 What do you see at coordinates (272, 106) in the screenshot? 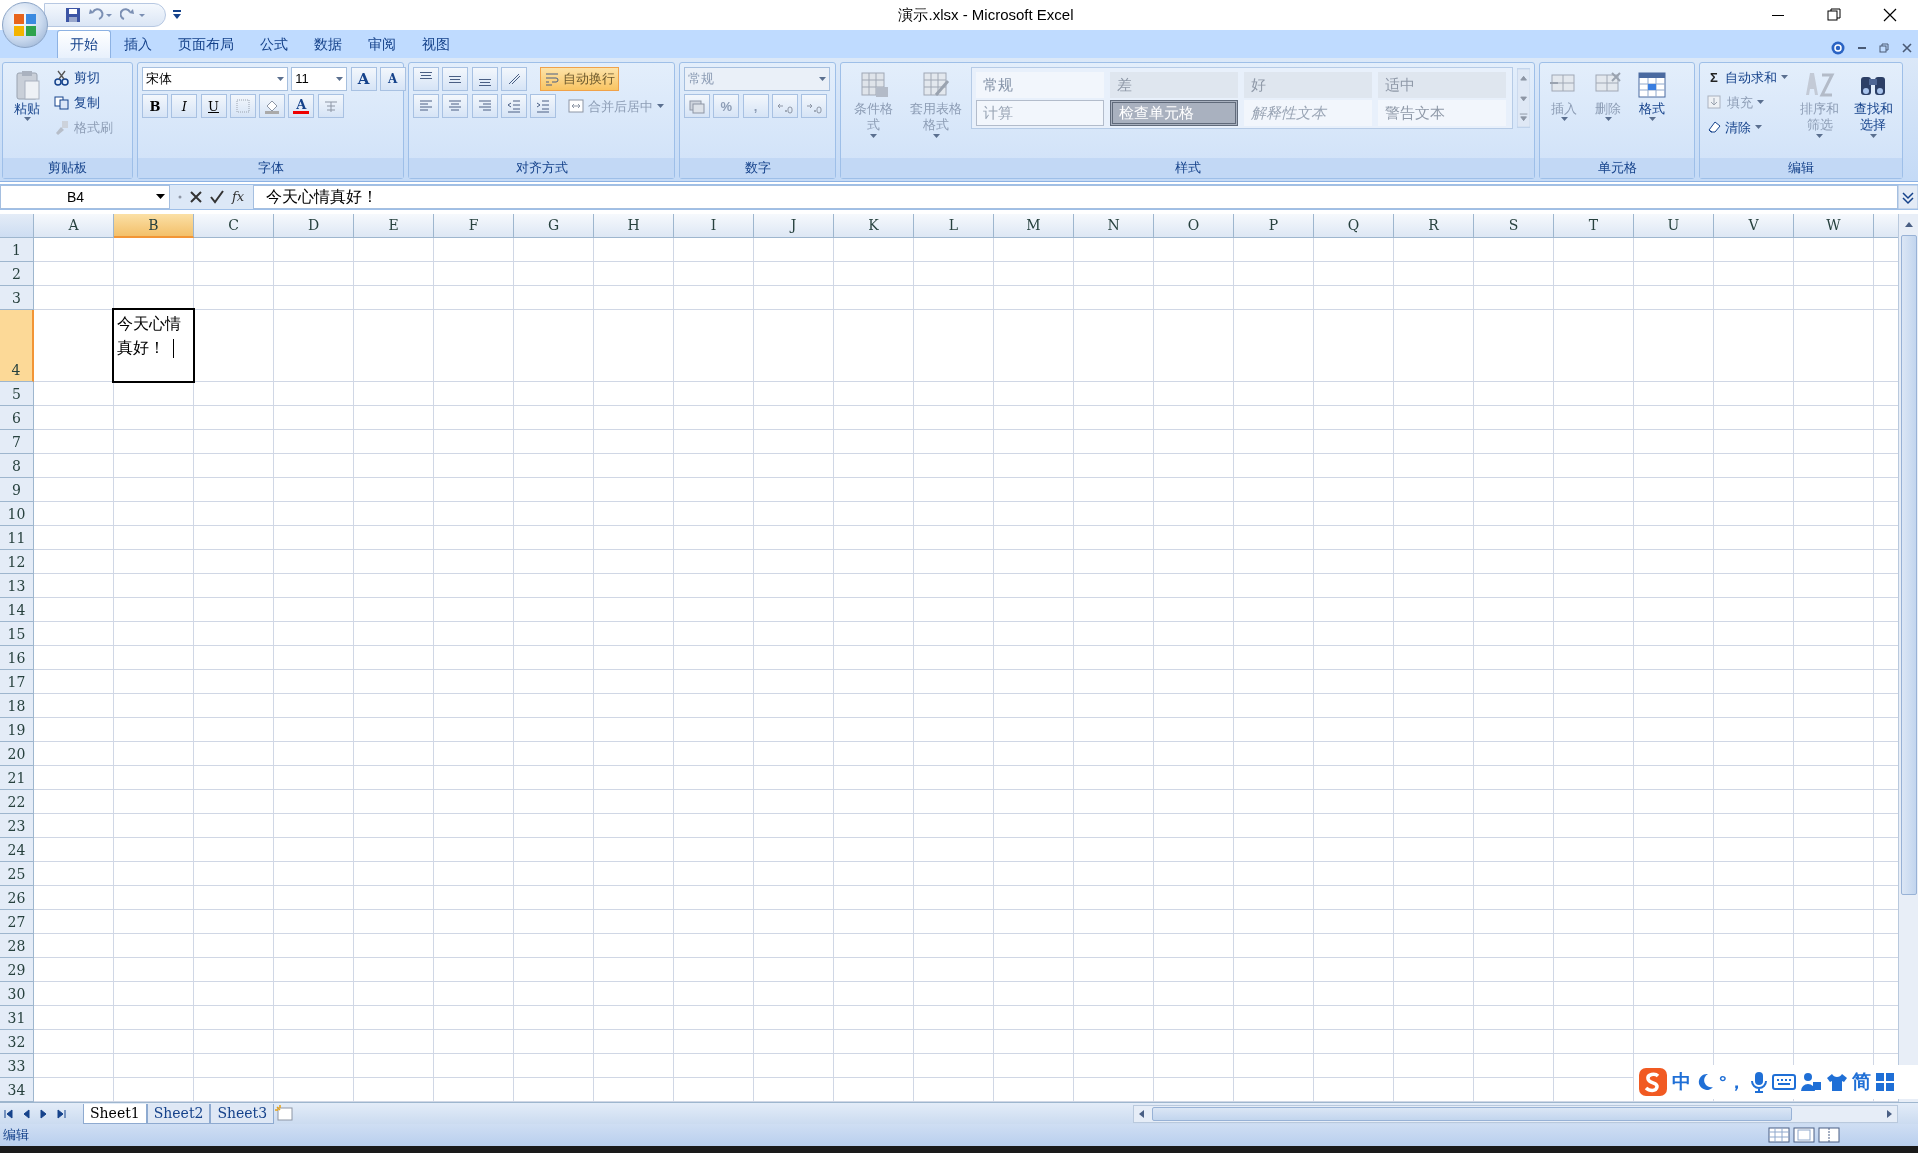
I see `fill-color-button` at bounding box center [272, 106].